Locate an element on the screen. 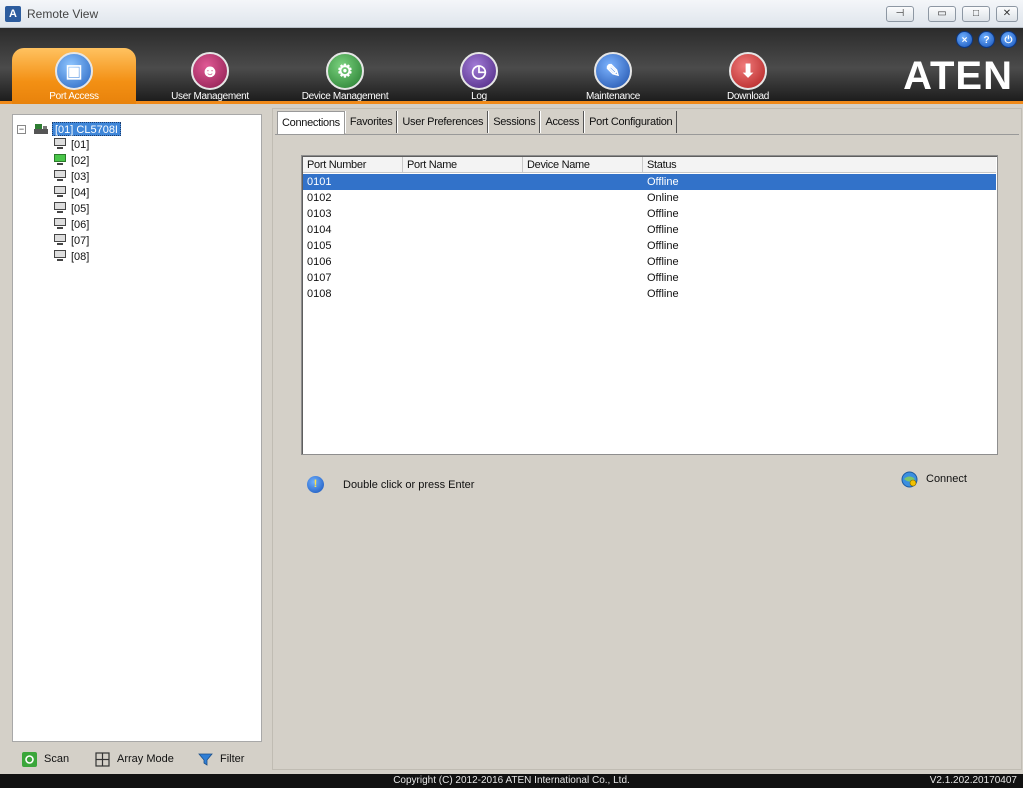  table-row: 0102 Online is located at coordinates (649, 198).